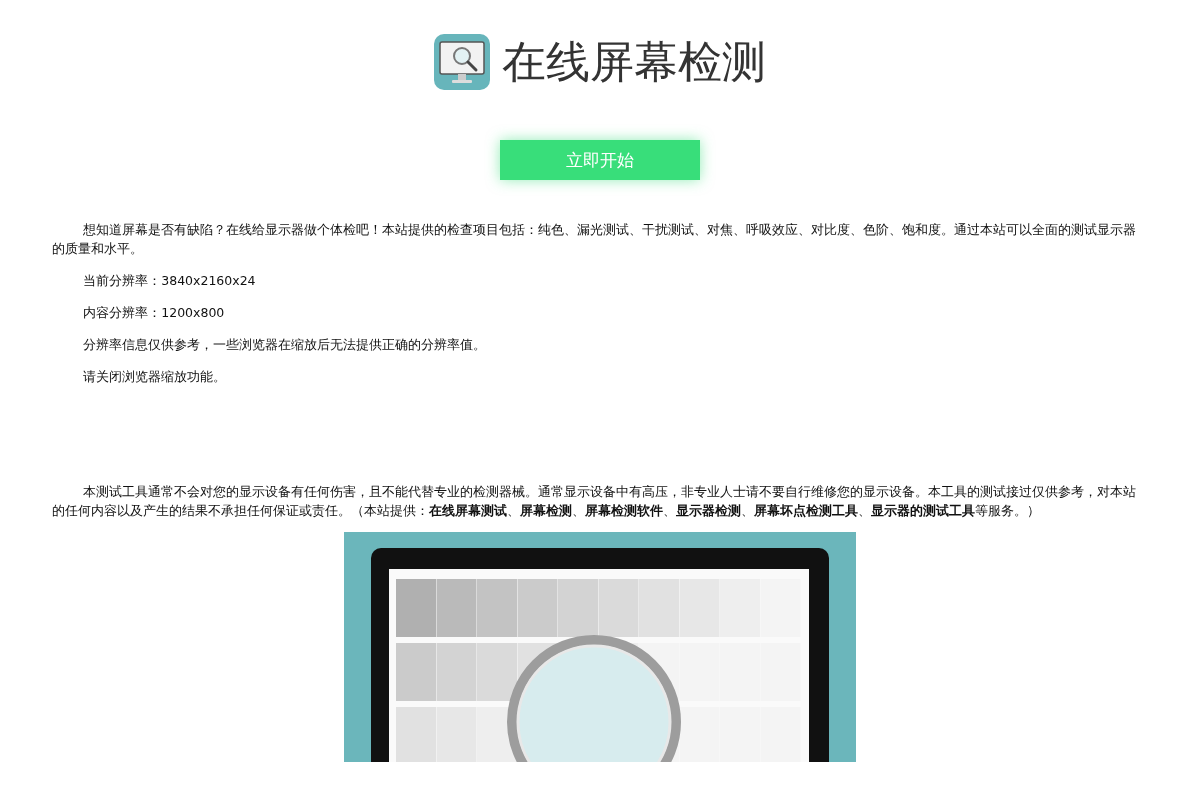 The height and width of the screenshot is (800, 1200). I want to click on info-paragraph: 当前分辨率：3840x2160x24, so click(169, 281).